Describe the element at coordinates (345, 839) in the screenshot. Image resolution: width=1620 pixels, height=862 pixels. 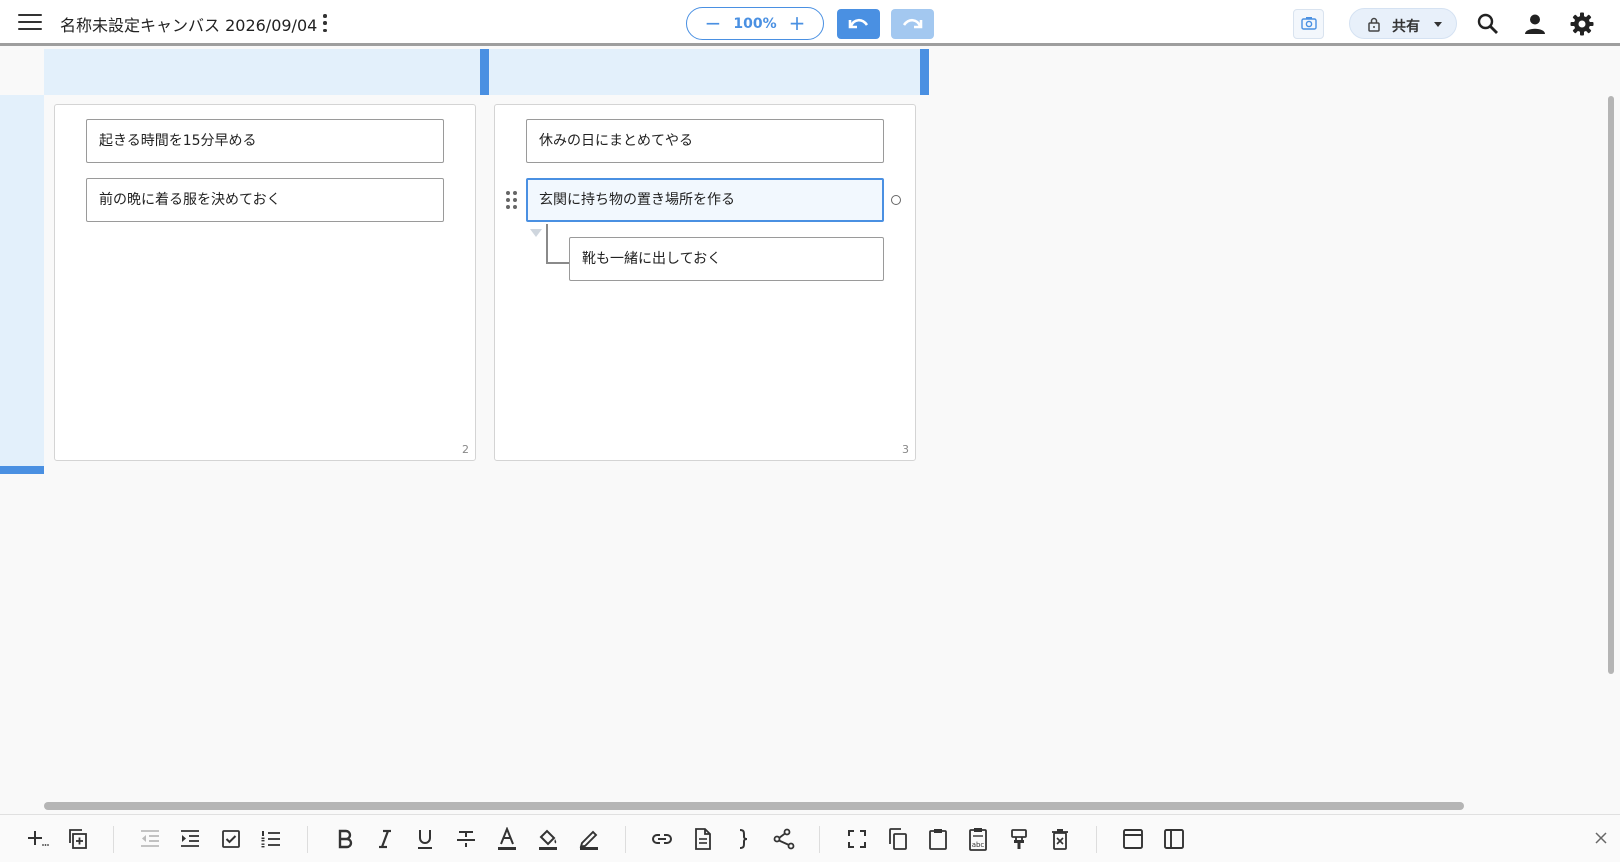
I see `bold-icon` at that location.